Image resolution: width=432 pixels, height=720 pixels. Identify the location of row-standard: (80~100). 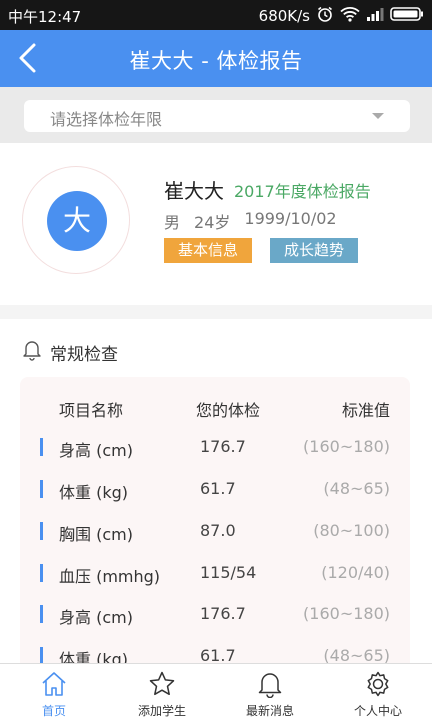
(351, 530).